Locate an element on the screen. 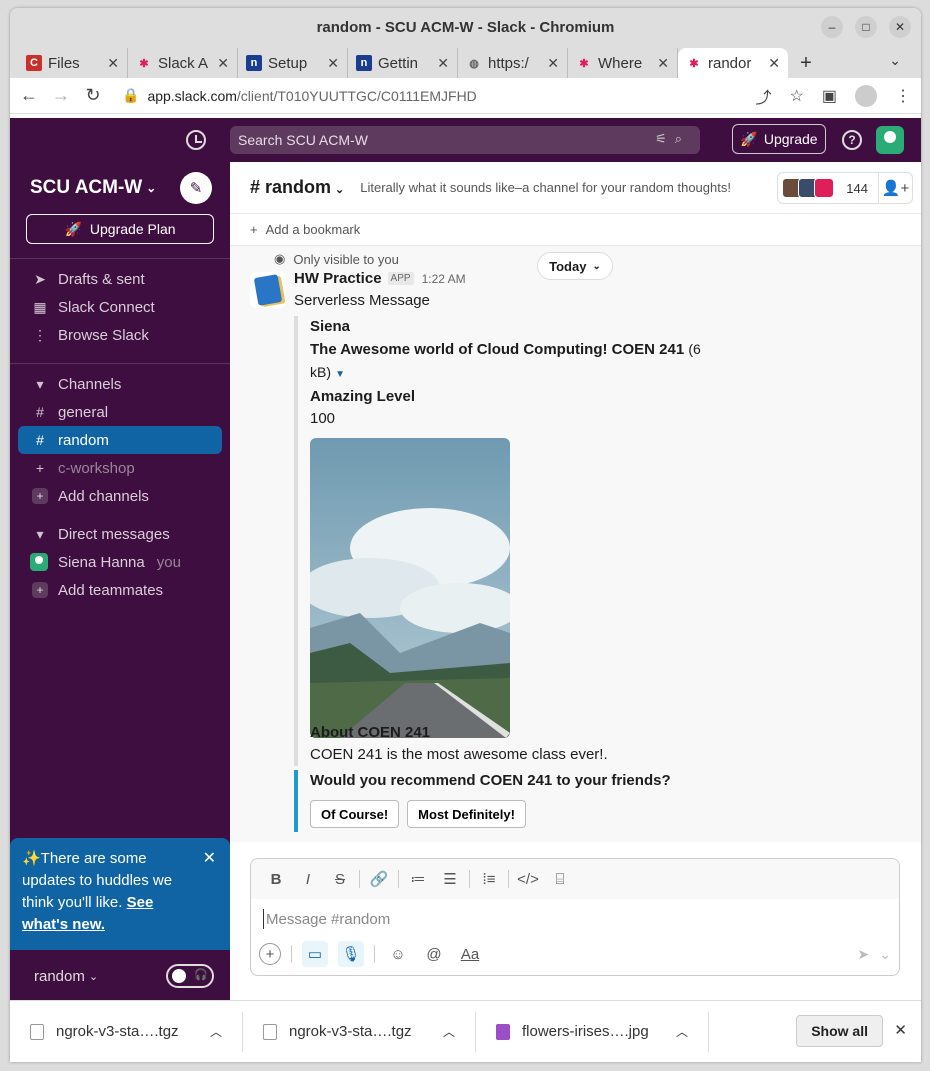 Image resolution: width=930 pixels, height=1071 pixels. kebab-menu-icon: ⋮ is located at coordinates (903, 96).